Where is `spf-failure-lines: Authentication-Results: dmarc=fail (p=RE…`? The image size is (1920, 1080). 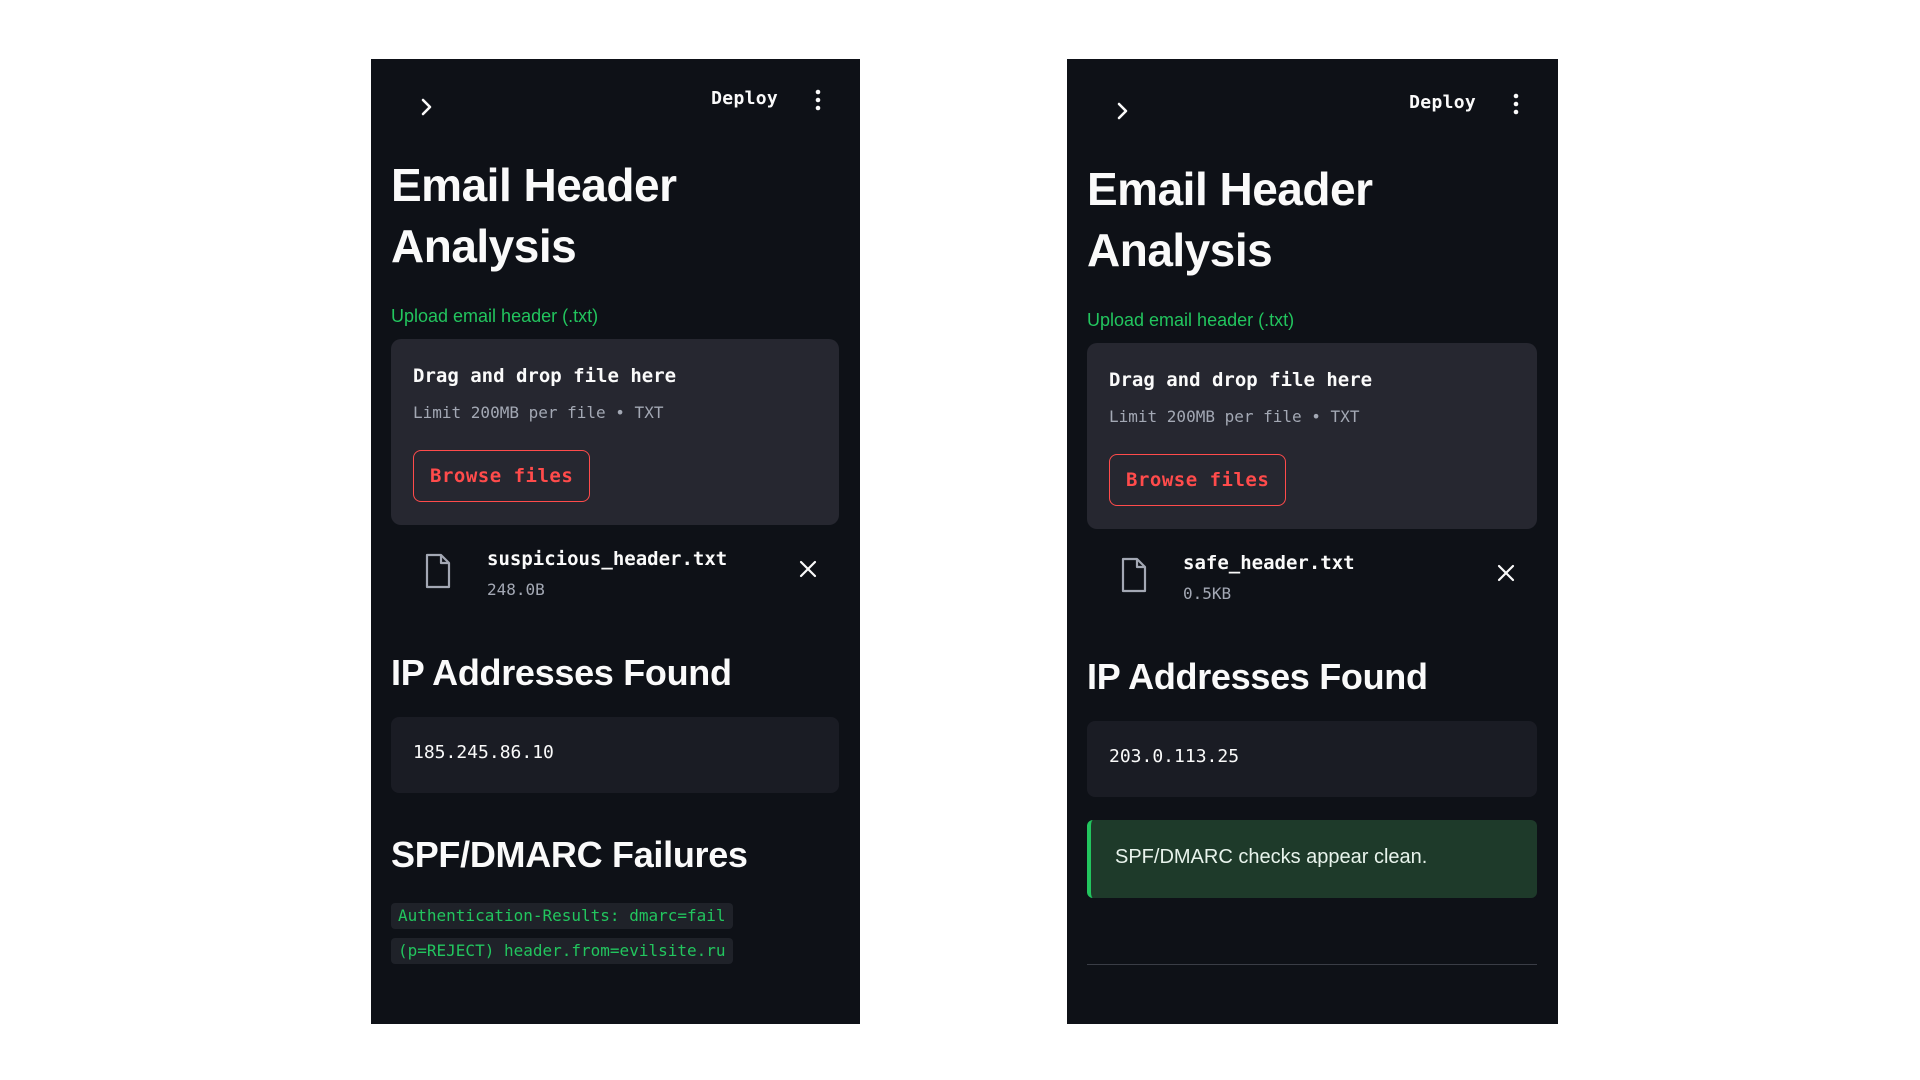 spf-failure-lines: Authentication-Results: dmarc=fail (p=RE… is located at coordinates (615, 938).